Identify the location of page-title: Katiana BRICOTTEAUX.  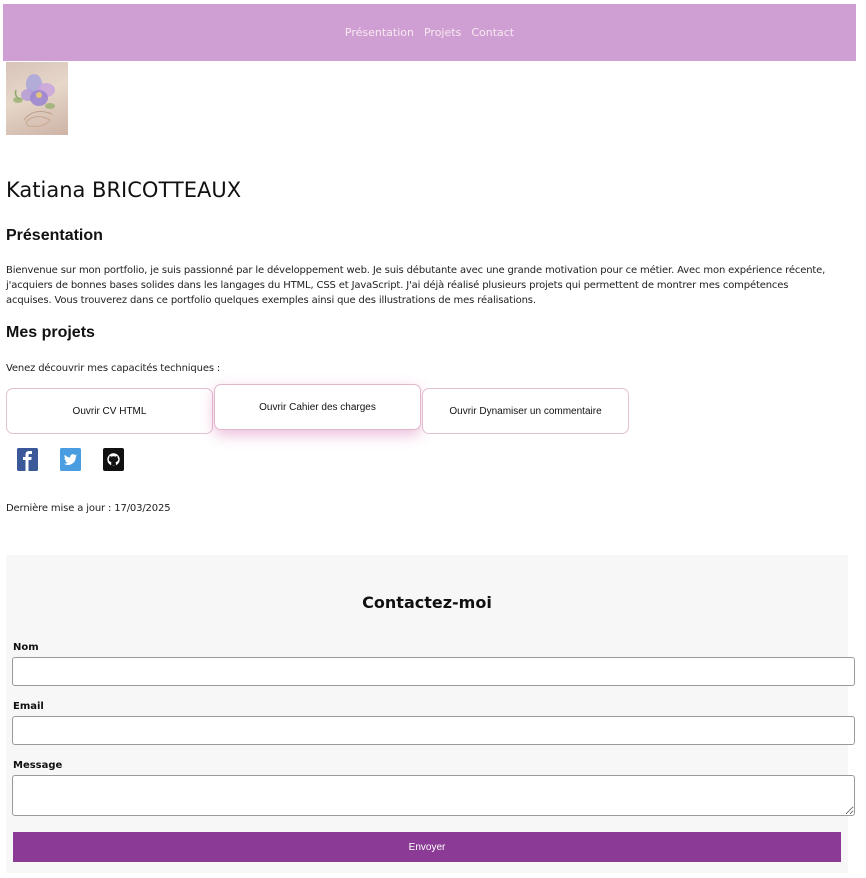
(124, 190).